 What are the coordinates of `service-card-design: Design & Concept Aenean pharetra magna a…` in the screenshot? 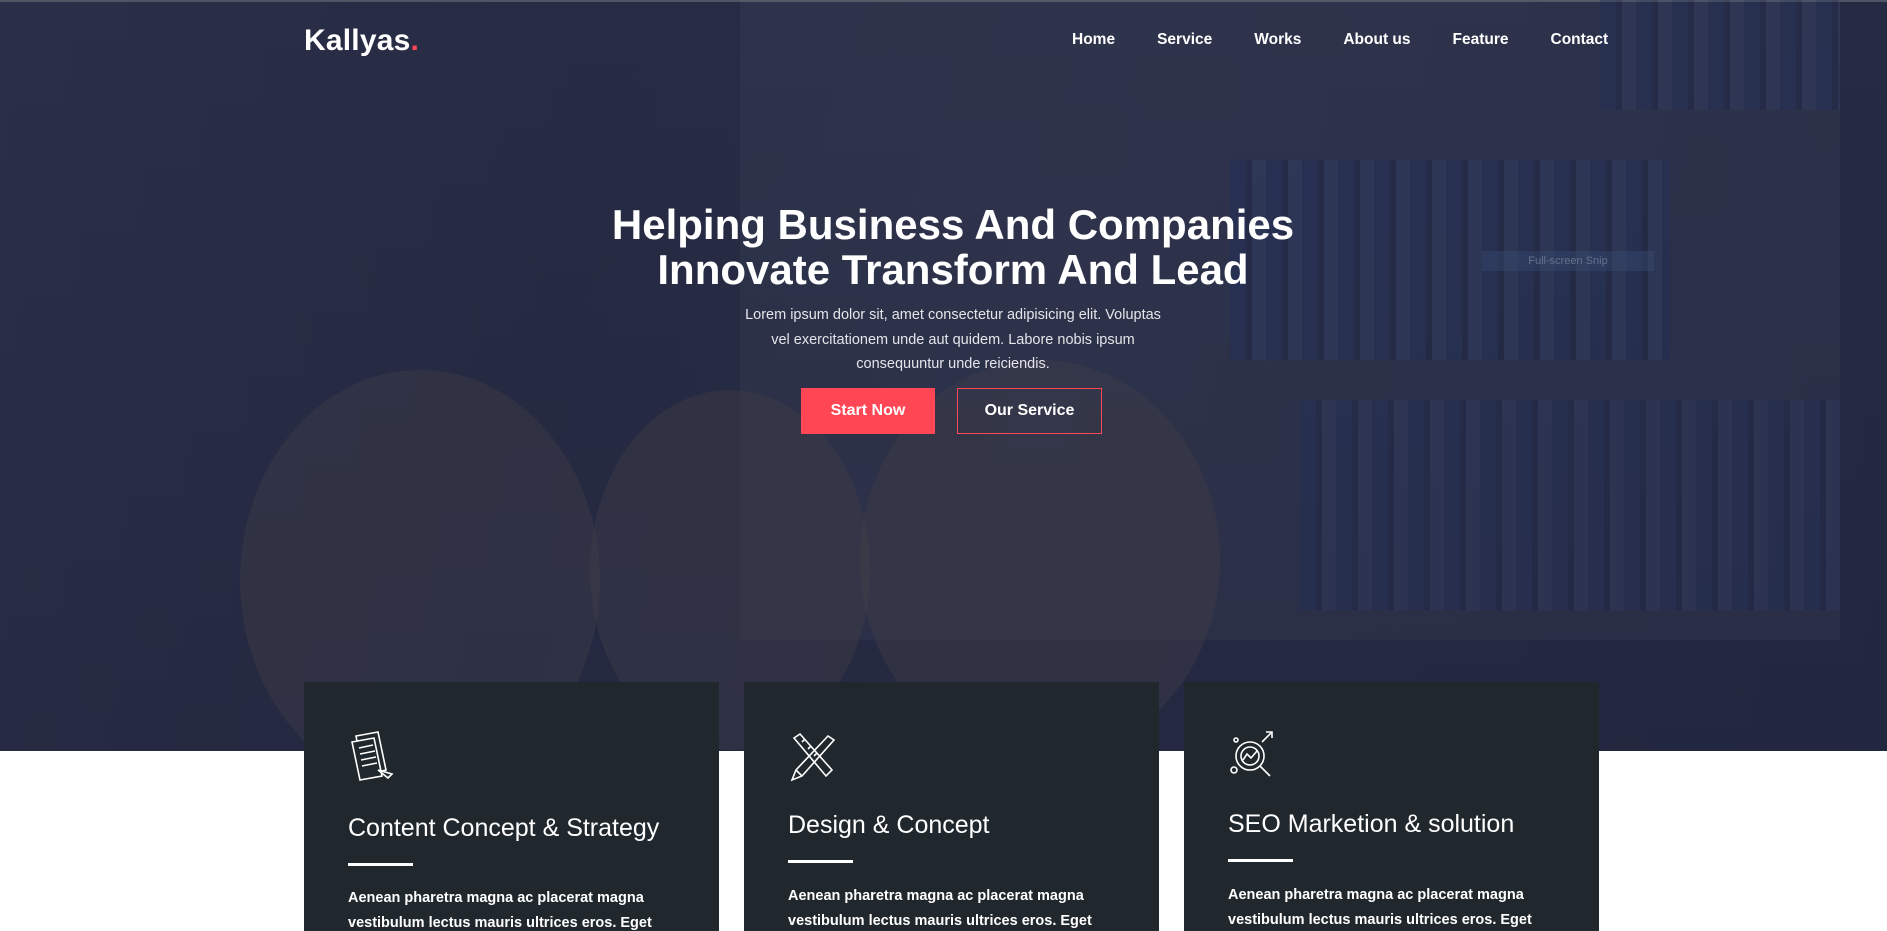 It's located at (951, 806).